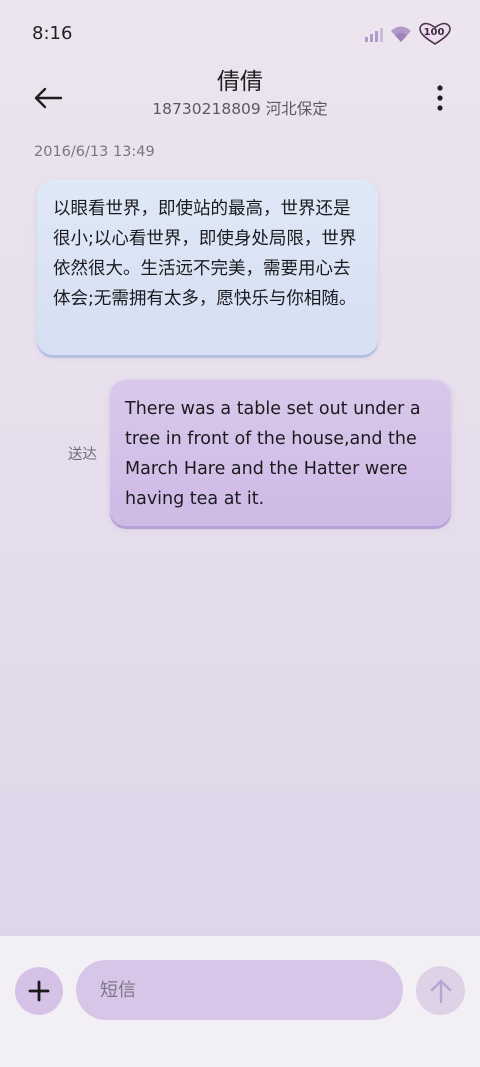  I want to click on delivery-status: 送达, so click(82, 455).